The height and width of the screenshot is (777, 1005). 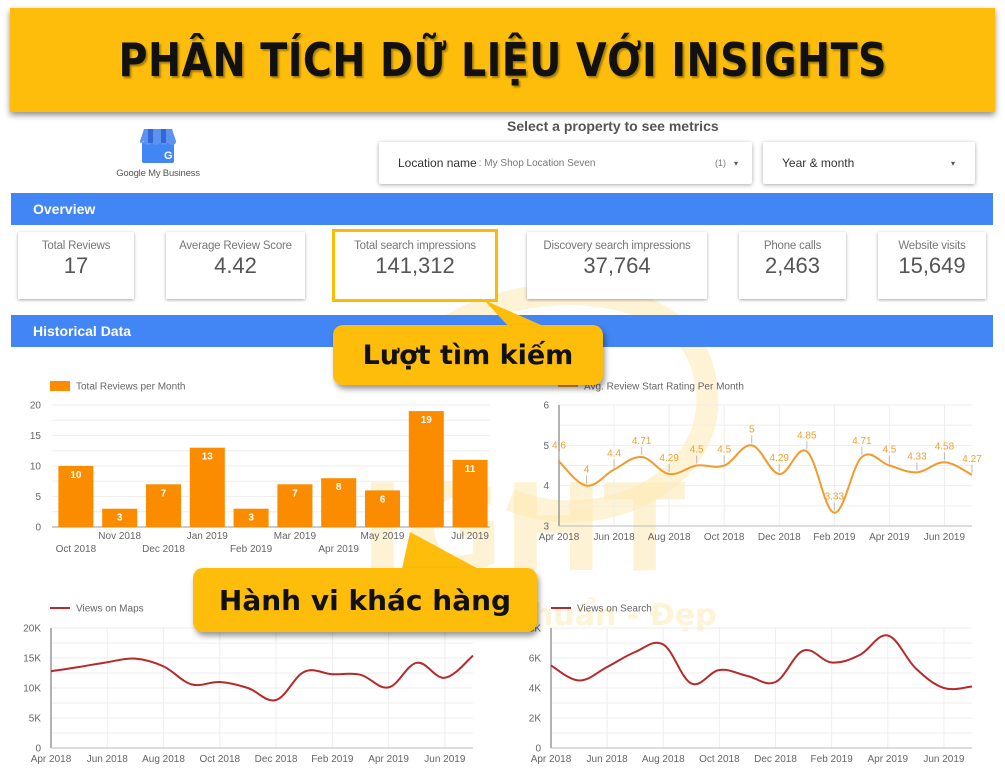 I want to click on y-tick-label: 5K, so click(x=35, y=719).